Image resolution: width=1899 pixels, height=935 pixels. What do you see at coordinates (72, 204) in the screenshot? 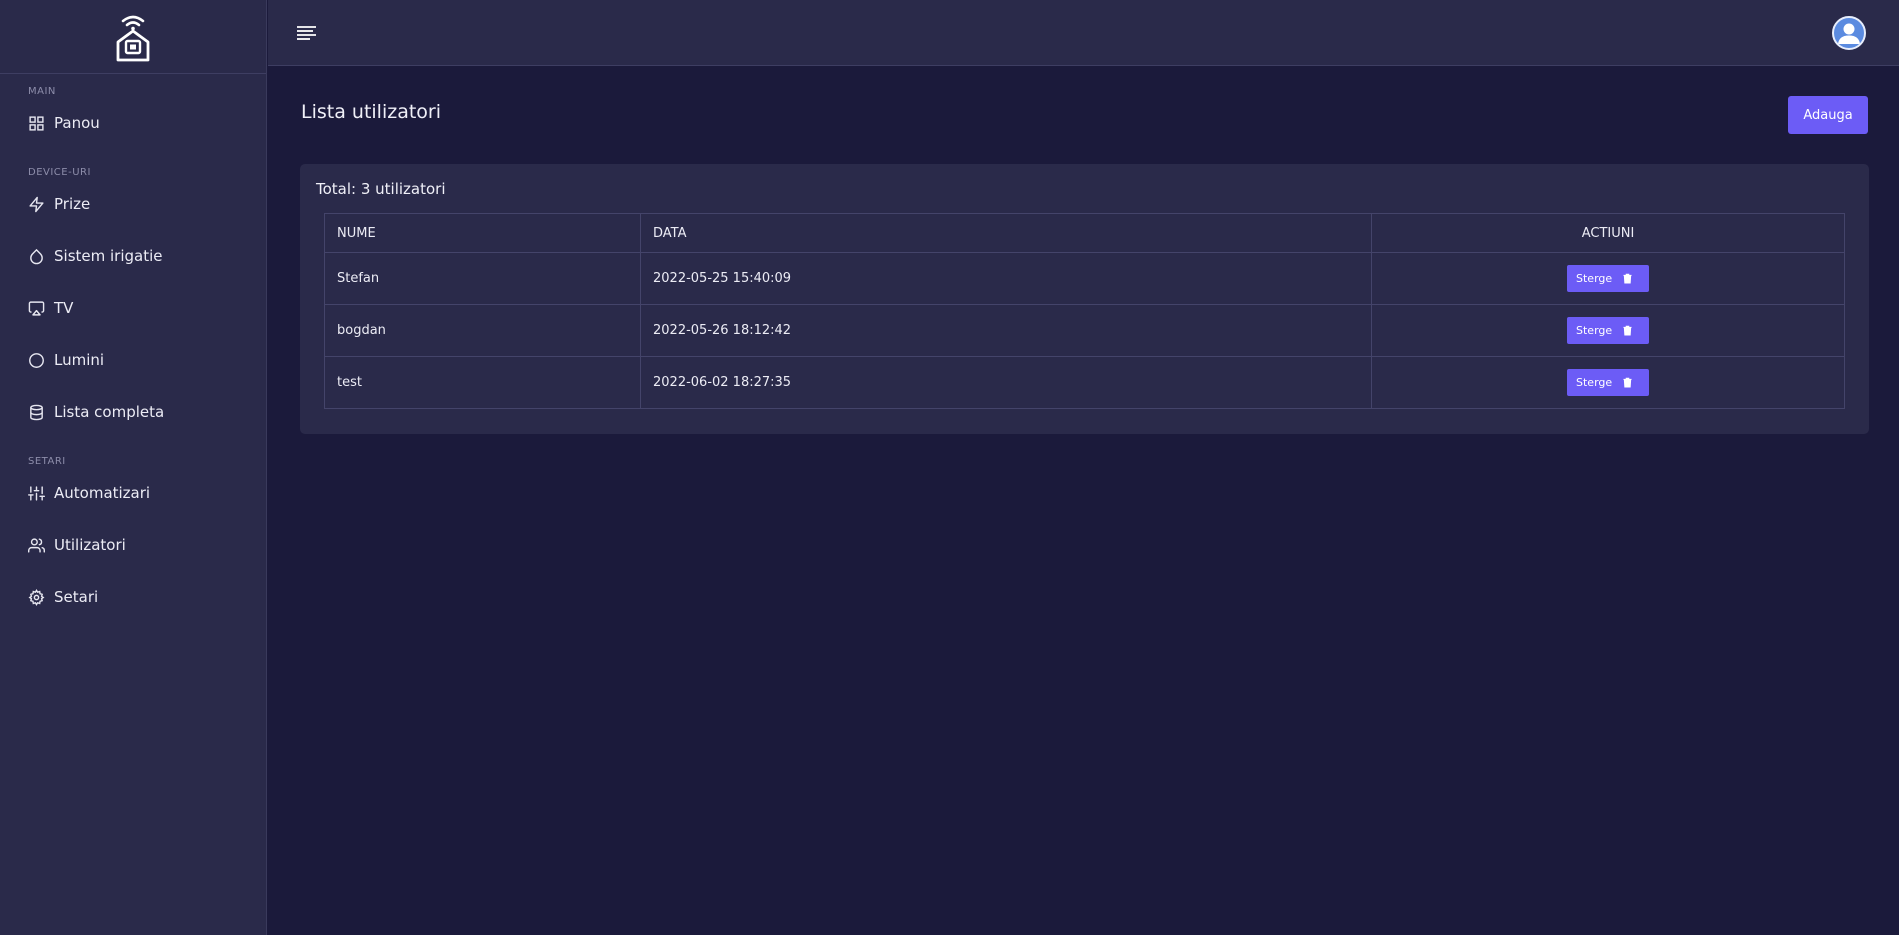
I see `sidebar-item-label: Prize` at bounding box center [72, 204].